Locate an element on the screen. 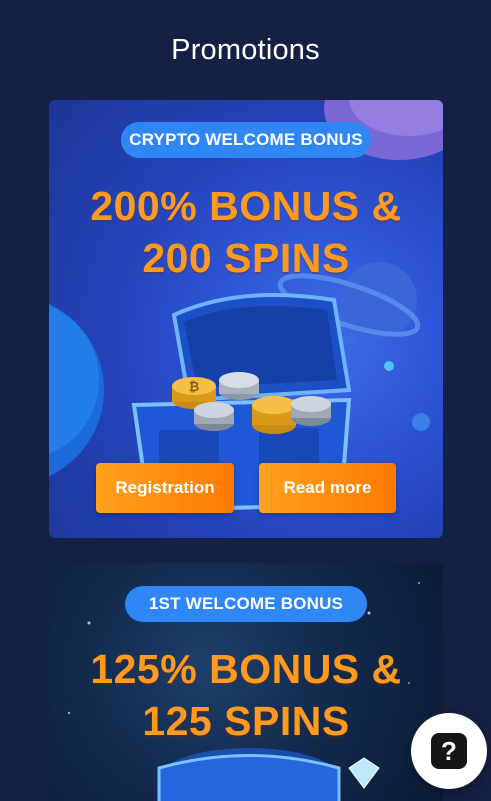  question-icon: ? is located at coordinates (449, 751).